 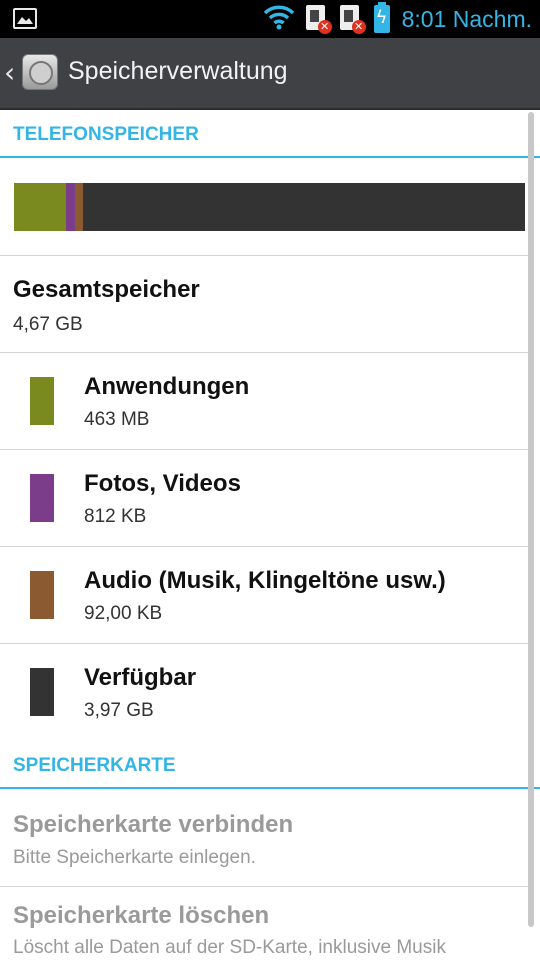 What do you see at coordinates (40, 72) in the screenshot?
I see `storage-app-icon` at bounding box center [40, 72].